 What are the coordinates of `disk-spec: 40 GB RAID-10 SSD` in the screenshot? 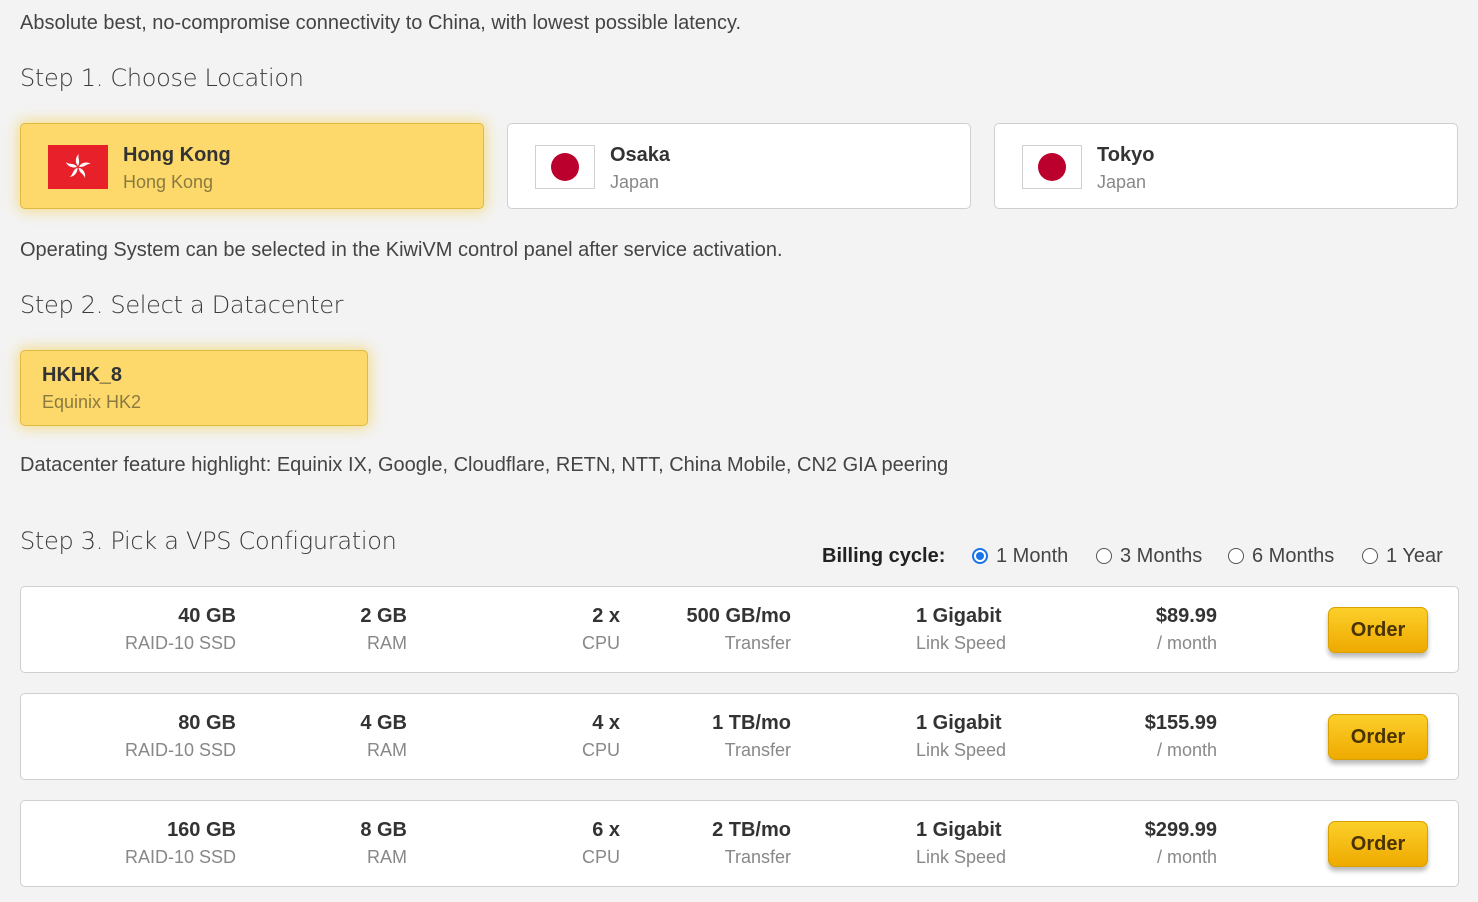 It's located at (180, 629).